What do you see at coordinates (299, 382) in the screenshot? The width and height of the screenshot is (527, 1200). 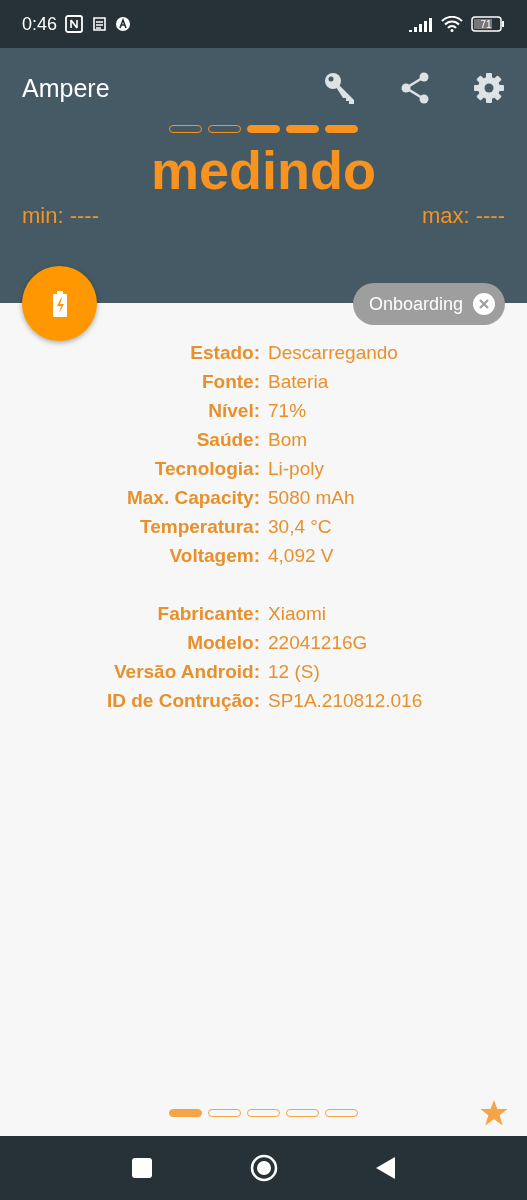 I see `info-value: Bateria` at bounding box center [299, 382].